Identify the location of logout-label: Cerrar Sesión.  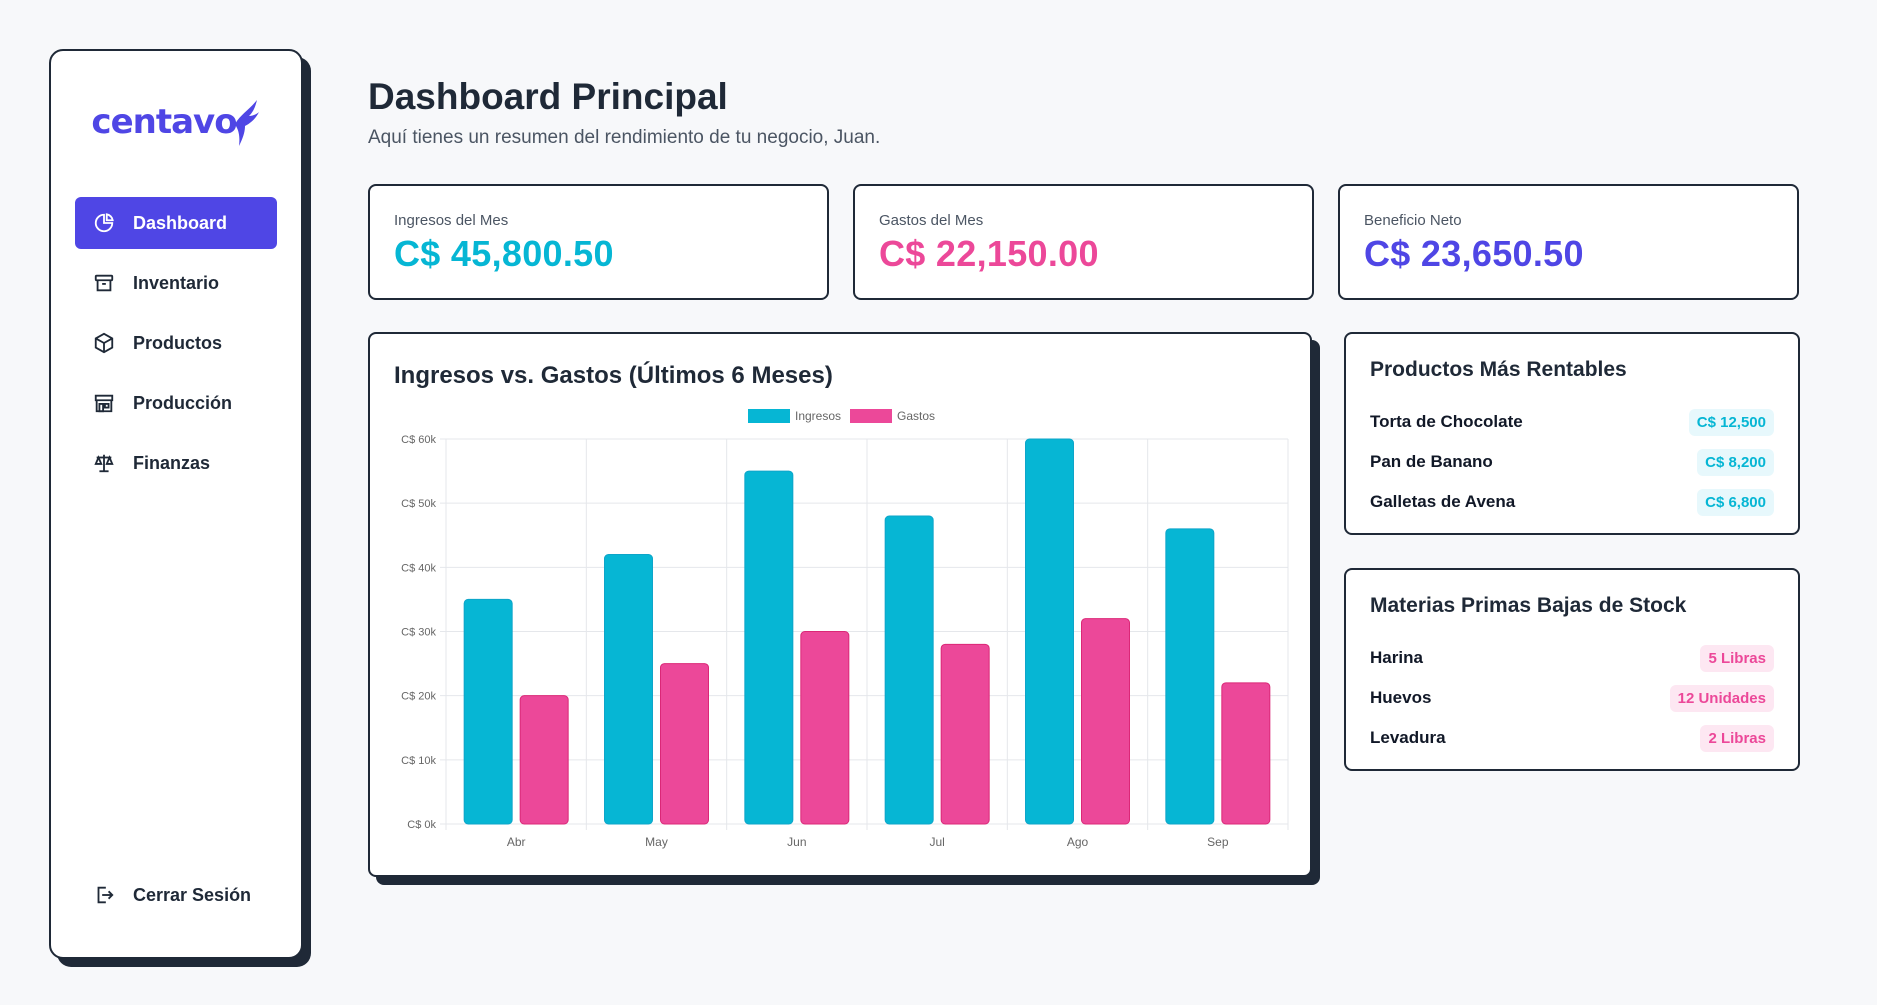
(192, 894).